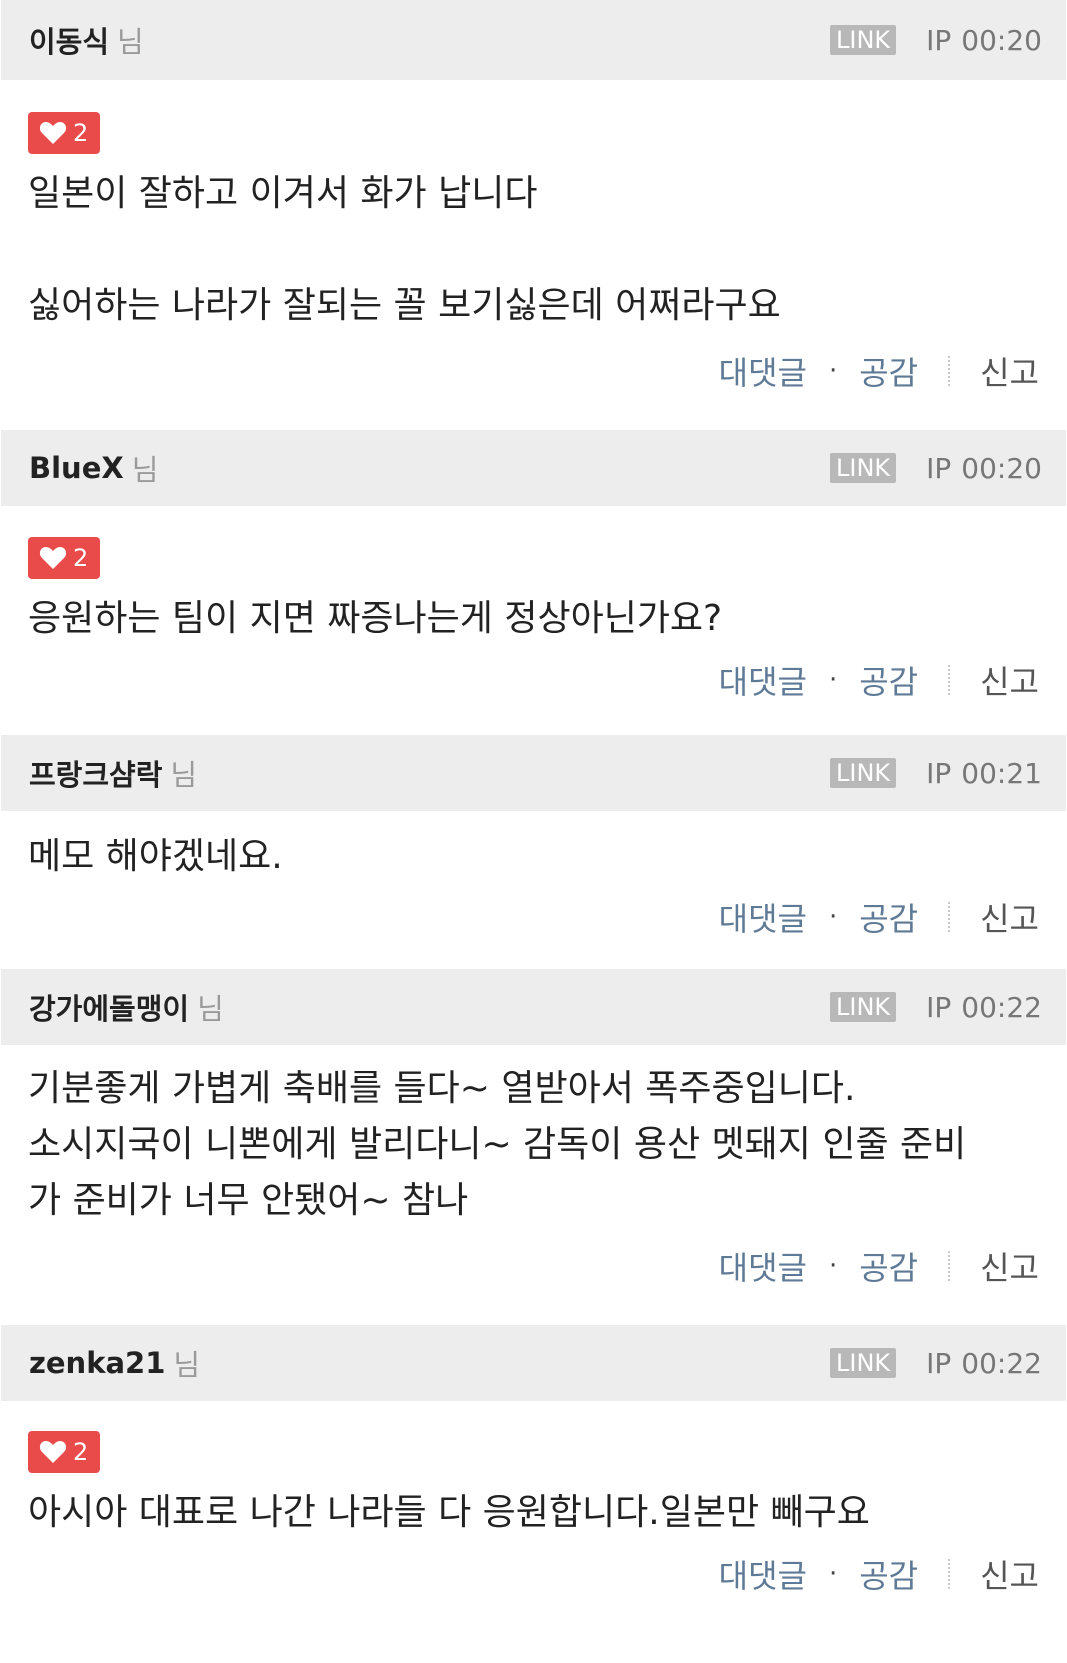  I want to click on comment-header: BlueX 님 LINK IP 00:20, so click(533, 468).